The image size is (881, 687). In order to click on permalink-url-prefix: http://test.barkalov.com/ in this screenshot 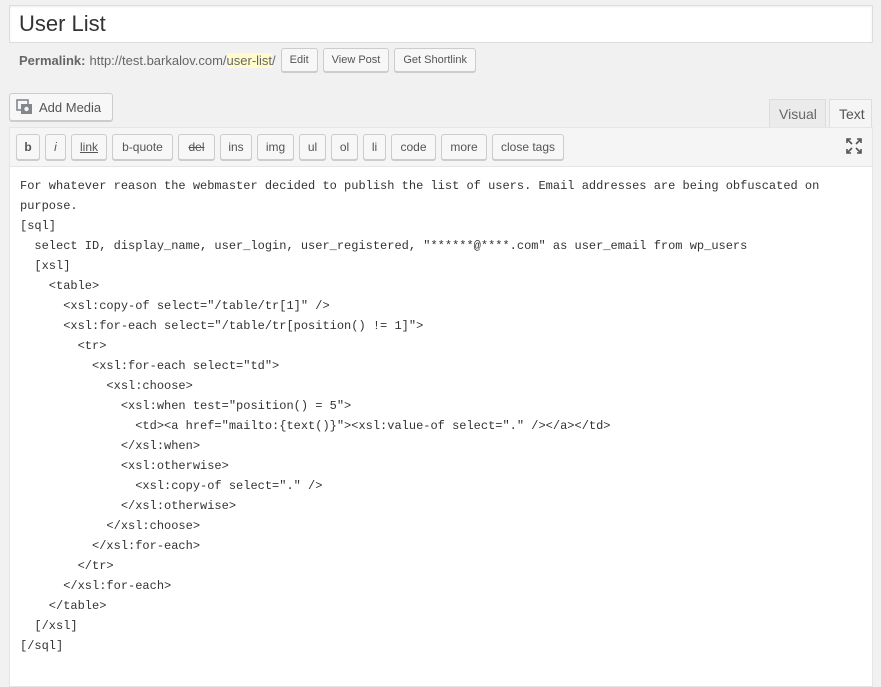, I will do `click(158, 60)`.